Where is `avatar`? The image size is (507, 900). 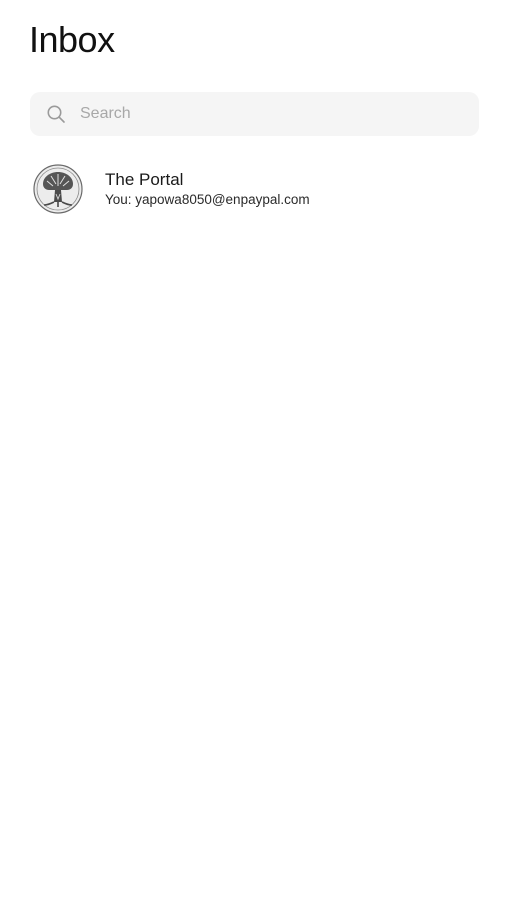 avatar is located at coordinates (58, 189).